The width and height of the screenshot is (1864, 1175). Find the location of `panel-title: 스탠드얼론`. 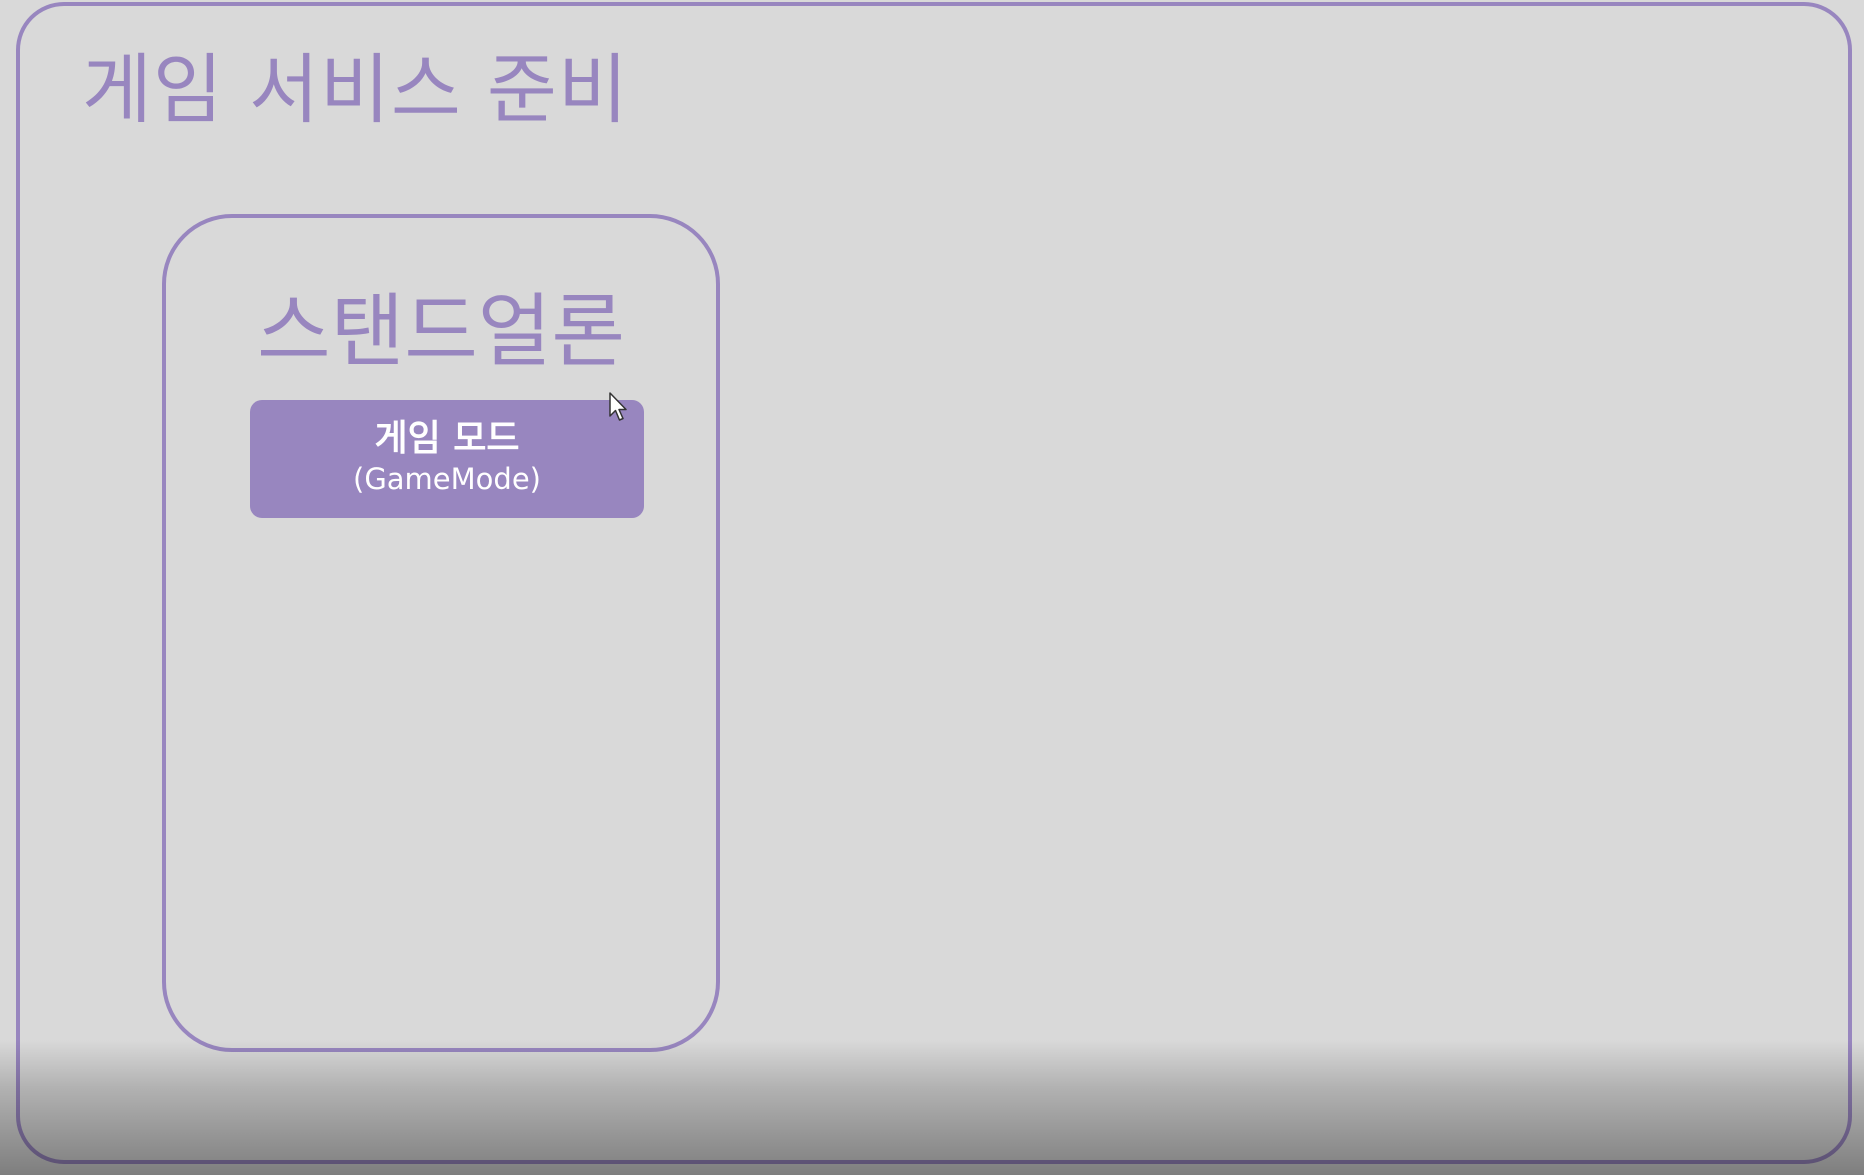

panel-title: 스탠드얼론 is located at coordinates (441, 331).